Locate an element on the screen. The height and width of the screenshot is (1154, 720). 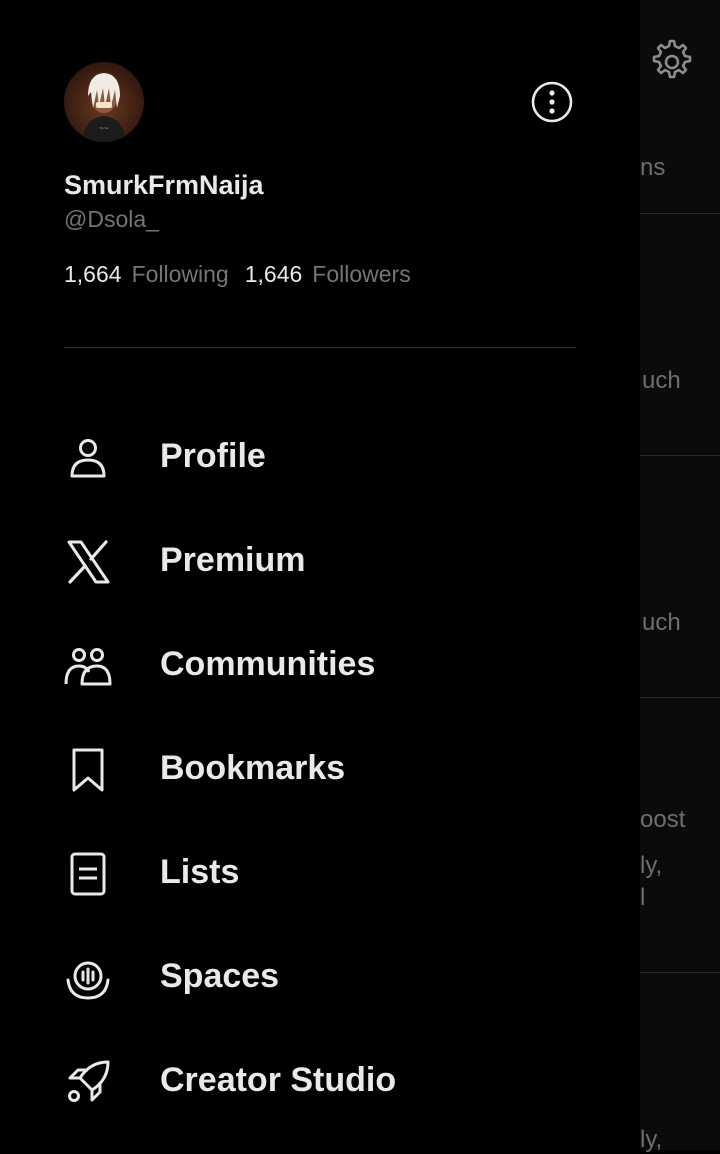
background-text-fragment: l is located at coordinates (643, 897).